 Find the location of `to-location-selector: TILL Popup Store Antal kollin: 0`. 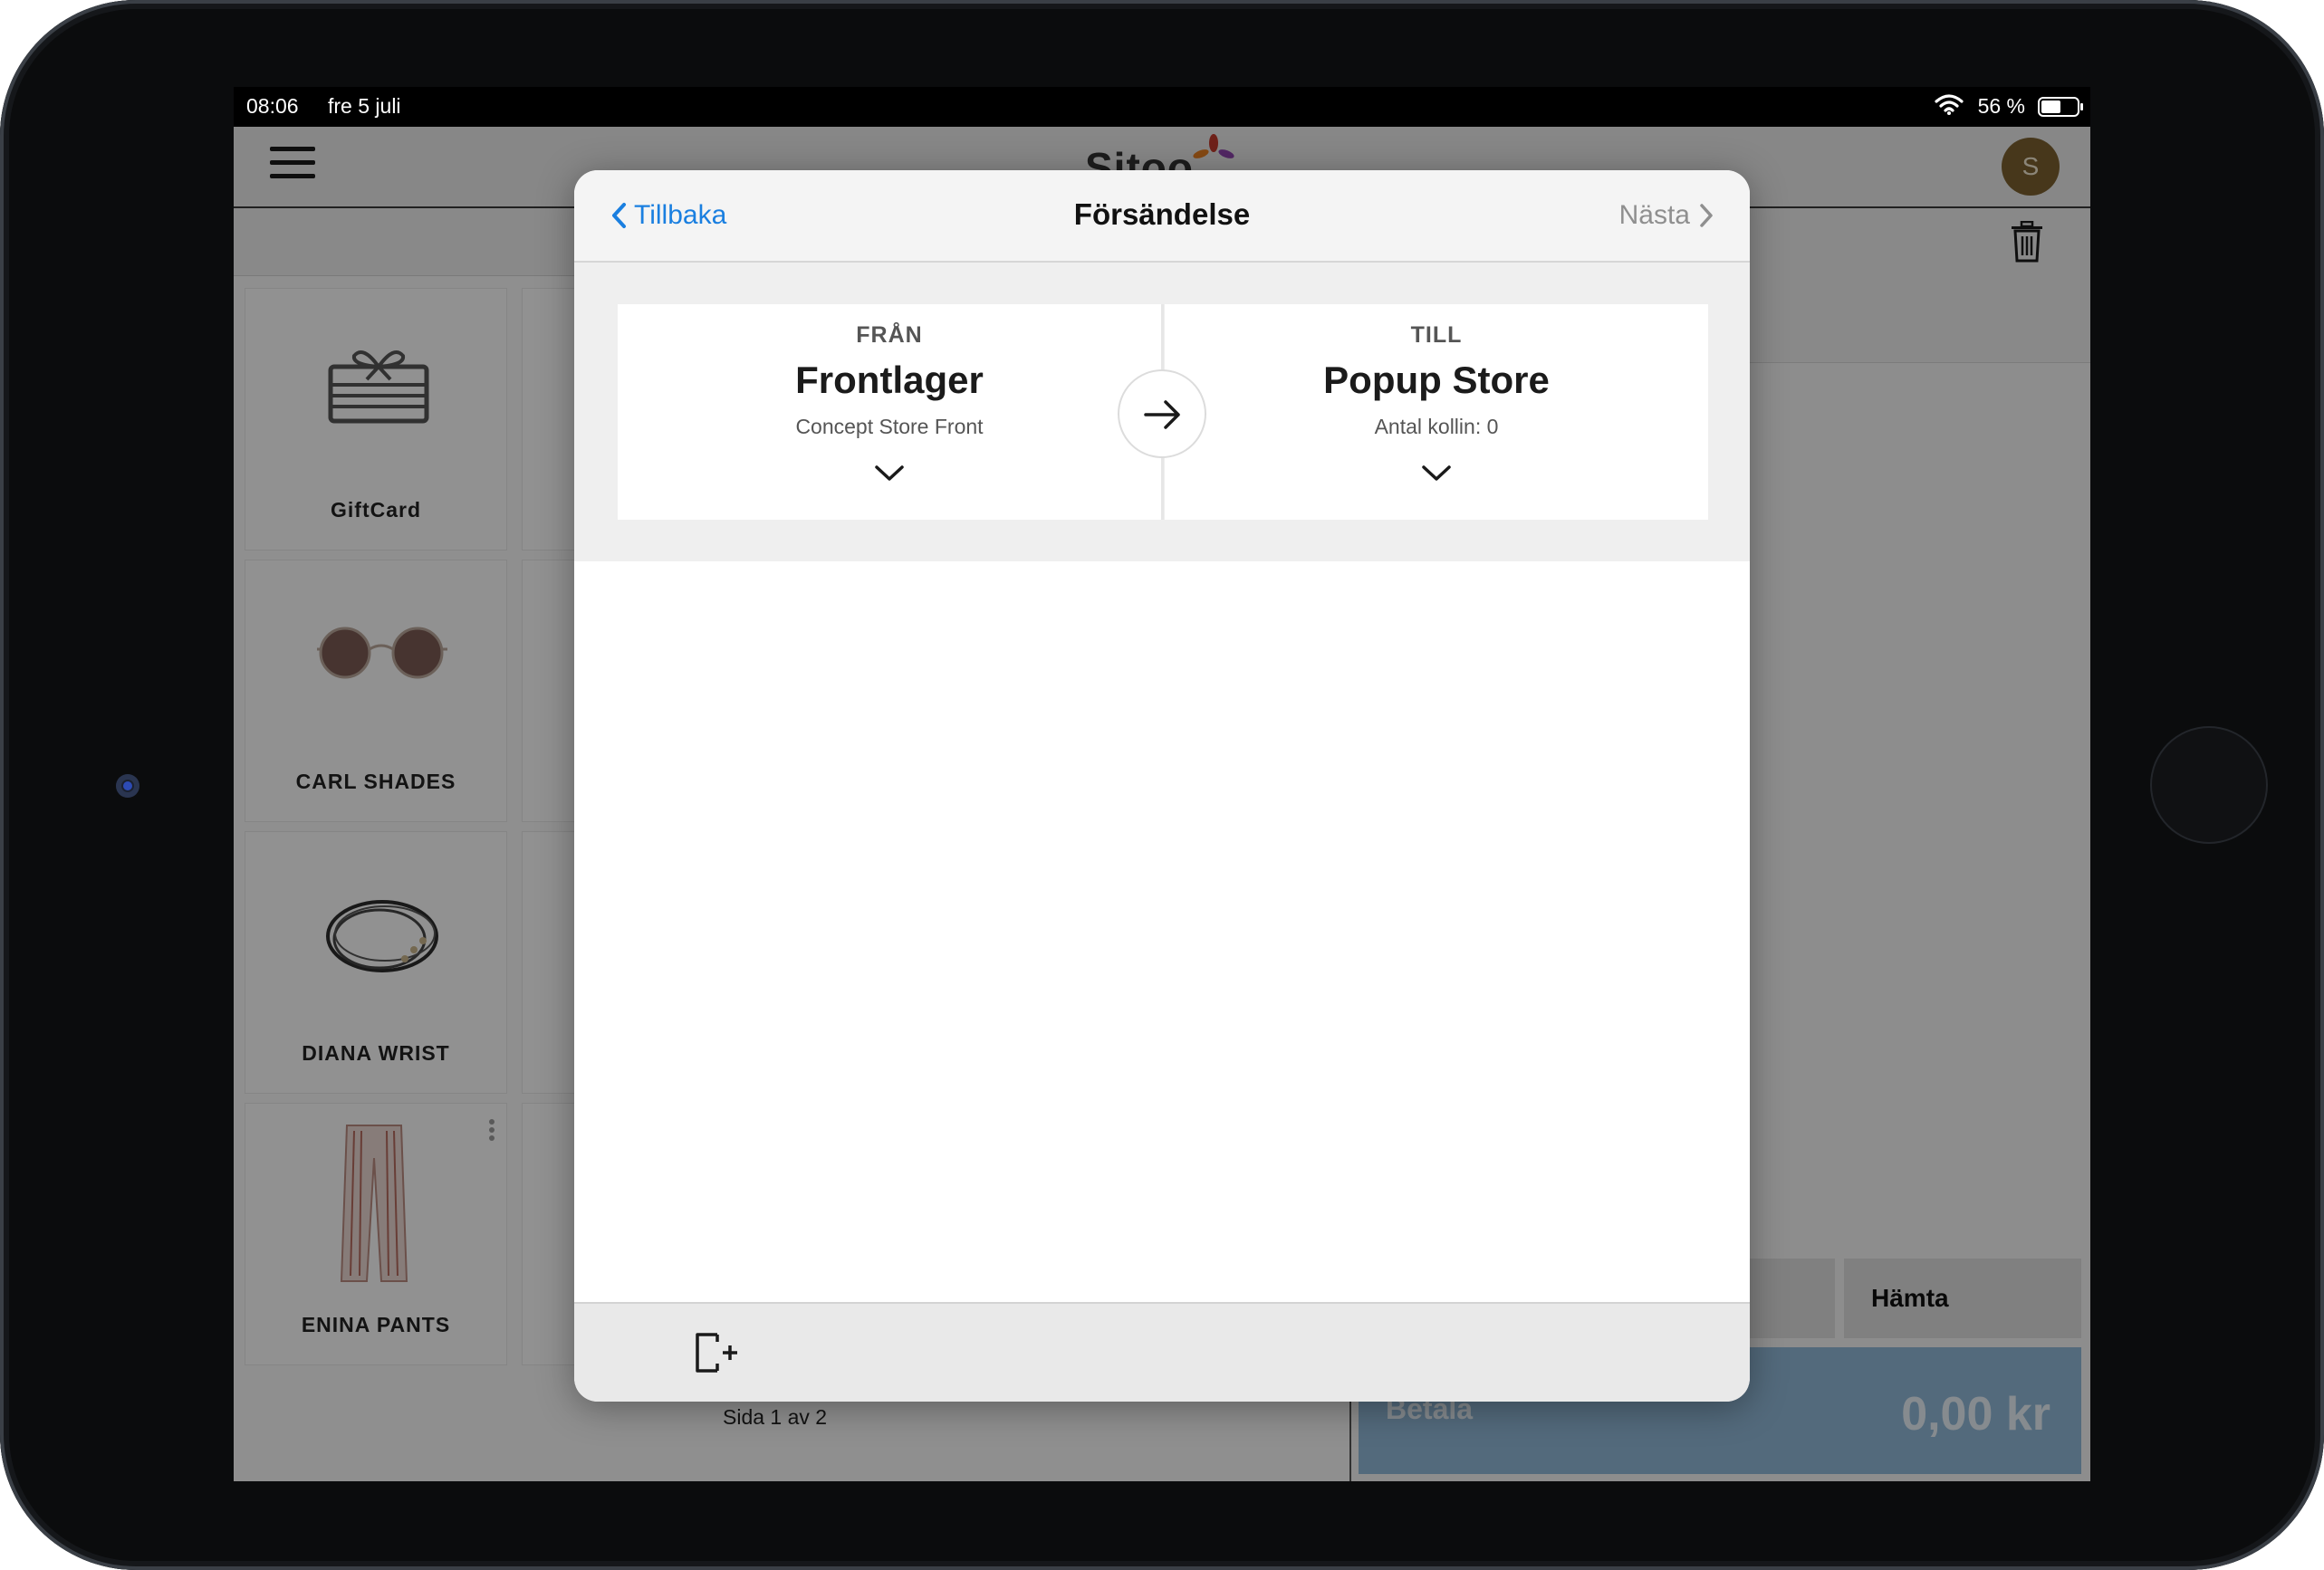

to-location-selector: TILL Popup Store Antal kollin: 0 is located at coordinates (1436, 412).